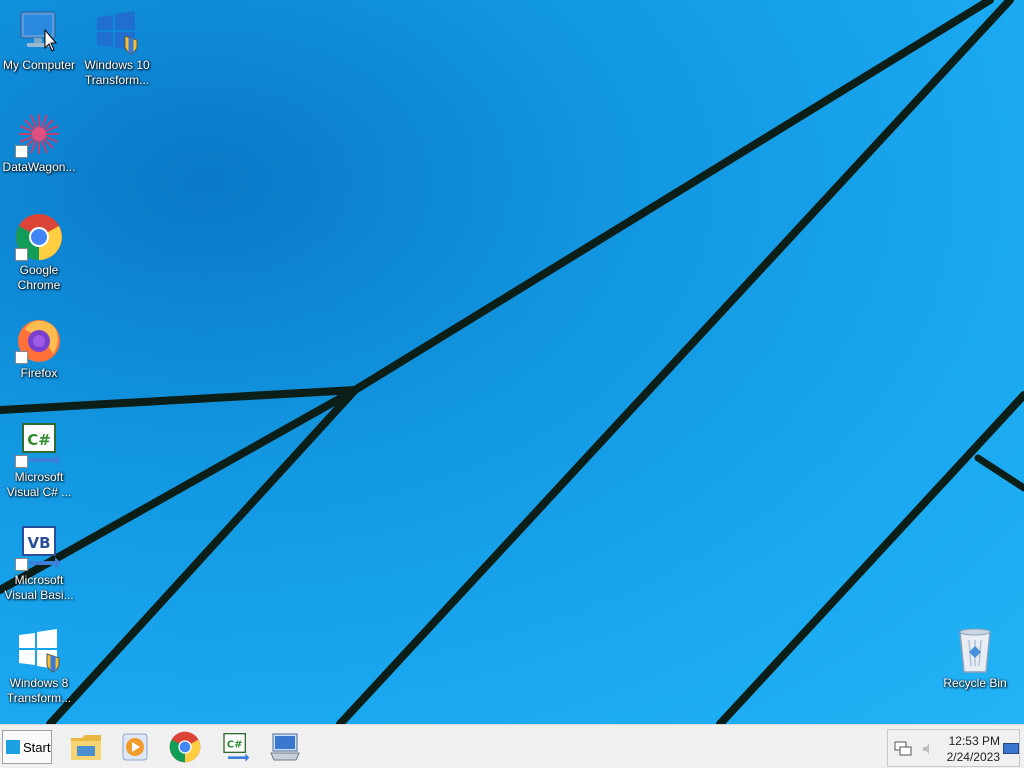  Describe the element at coordinates (975, 683) in the screenshot. I see `desktop-icon-label: Recycle Bin` at that location.